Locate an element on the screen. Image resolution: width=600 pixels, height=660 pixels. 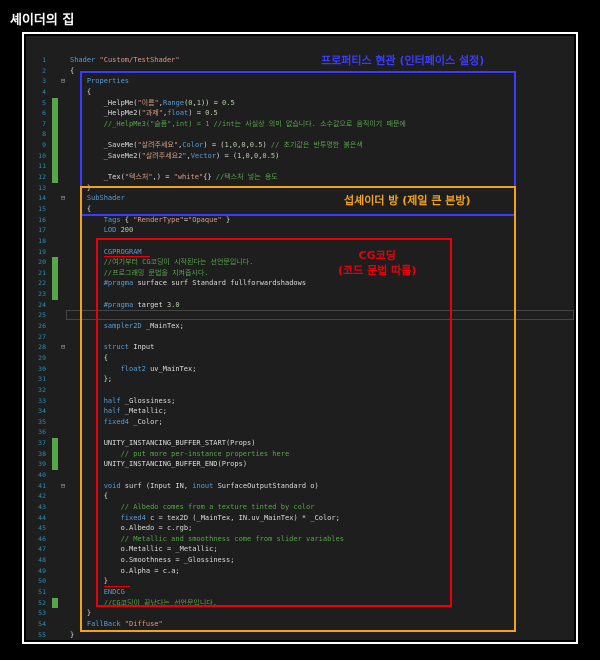
cg-label-line1: CG코딩 is located at coordinates (377, 255).